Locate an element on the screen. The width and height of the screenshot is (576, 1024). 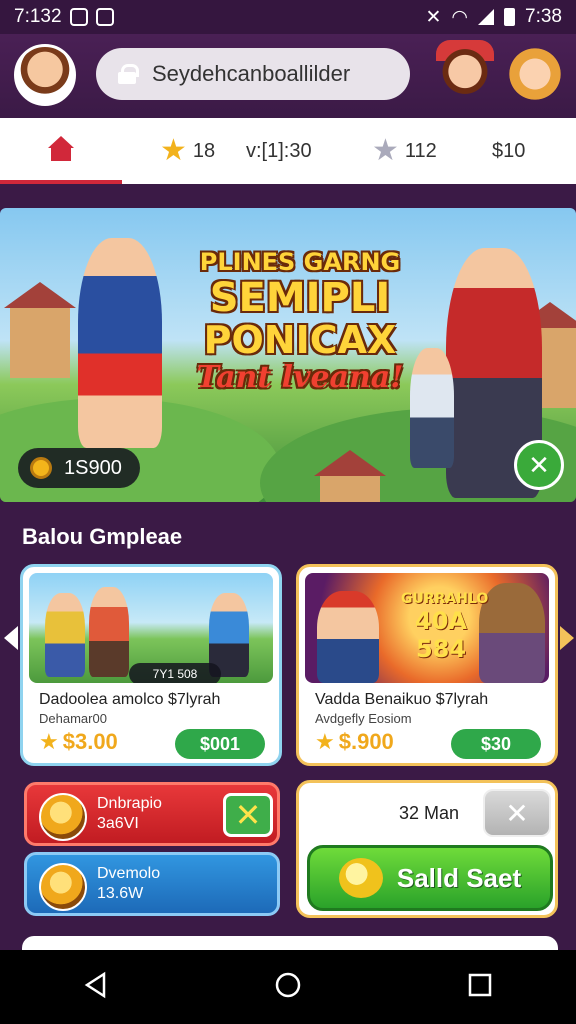
gem-icon is located at coordinates (360, 878).